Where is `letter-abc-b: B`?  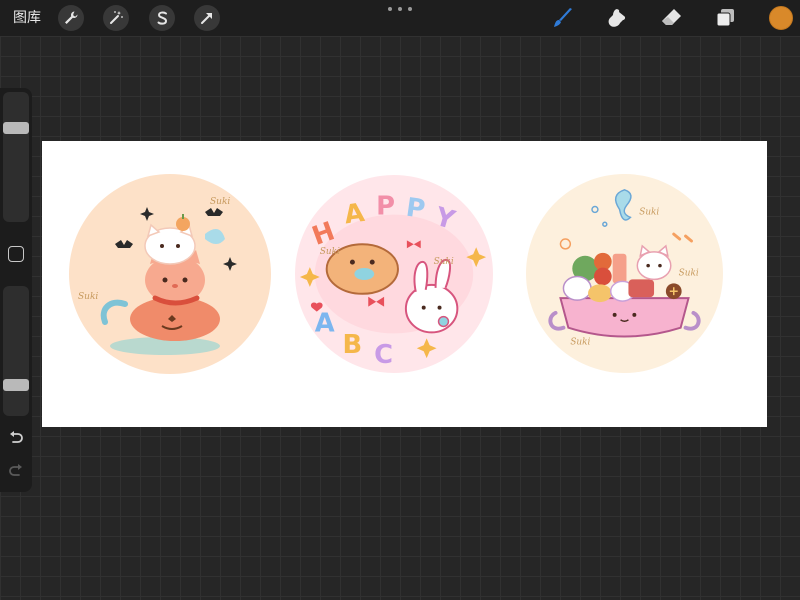
letter-abc-b: B is located at coordinates (353, 345).